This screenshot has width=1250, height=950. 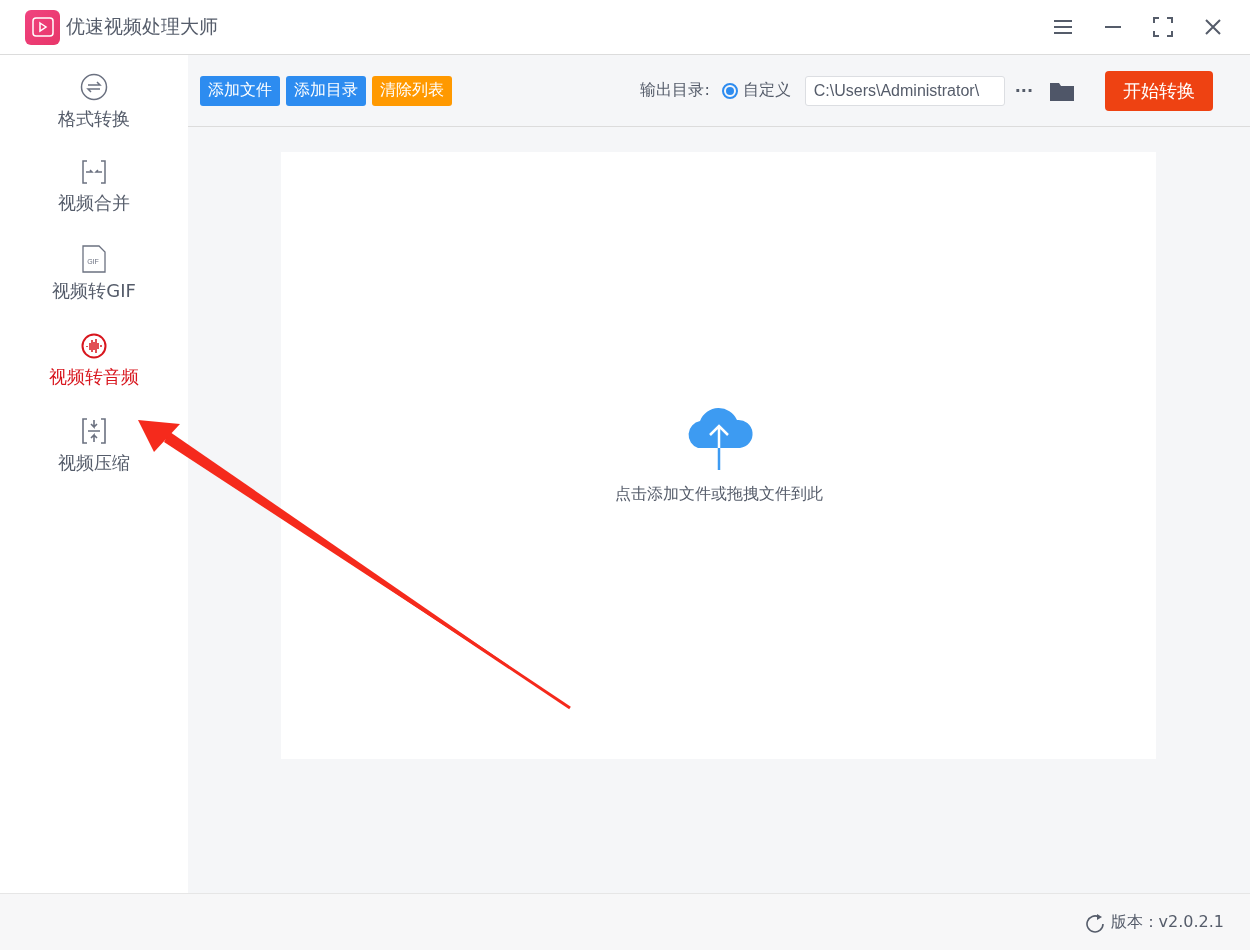 I want to click on sidebar-item: 格式转换, so click(x=94, y=119).